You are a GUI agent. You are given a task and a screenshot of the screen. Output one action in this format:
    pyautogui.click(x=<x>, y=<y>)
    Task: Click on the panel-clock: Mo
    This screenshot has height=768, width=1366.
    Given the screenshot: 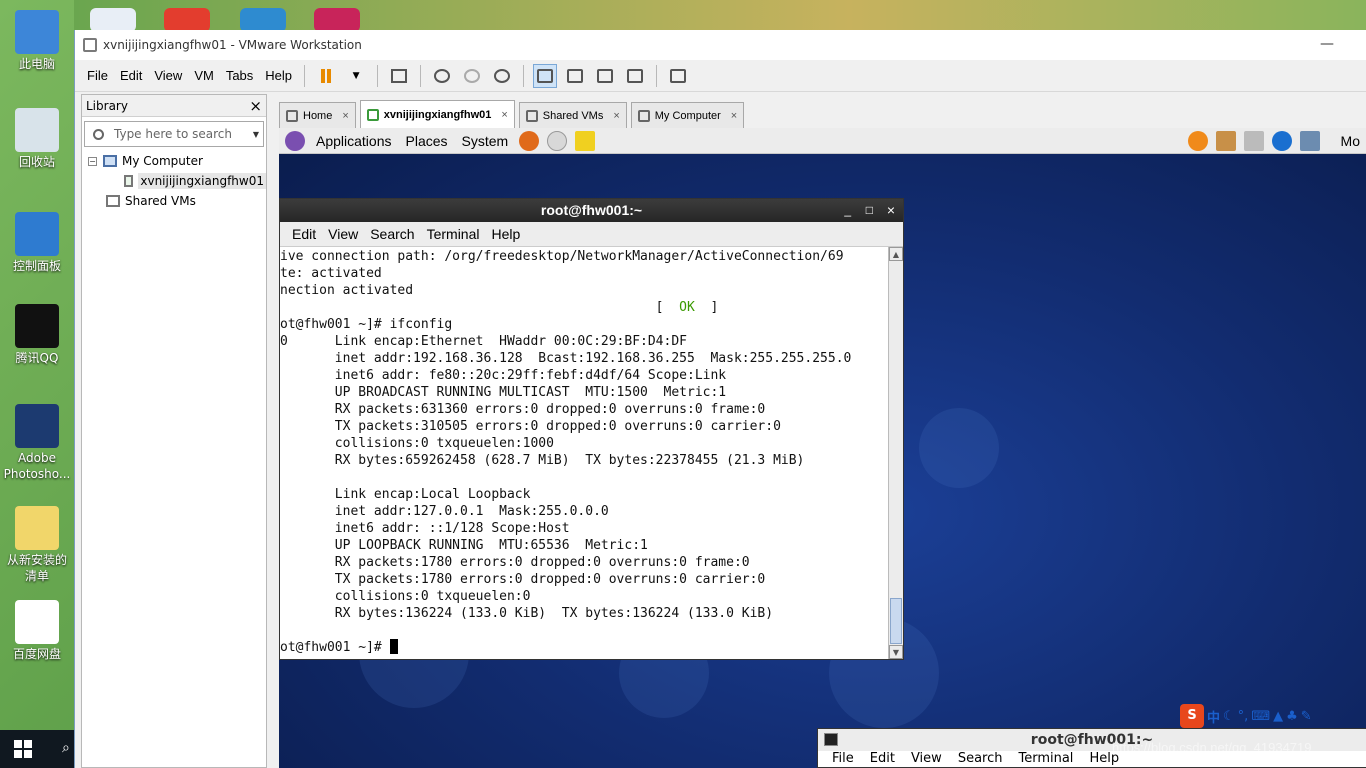 What is the action you would take?
    pyautogui.click(x=1350, y=140)
    